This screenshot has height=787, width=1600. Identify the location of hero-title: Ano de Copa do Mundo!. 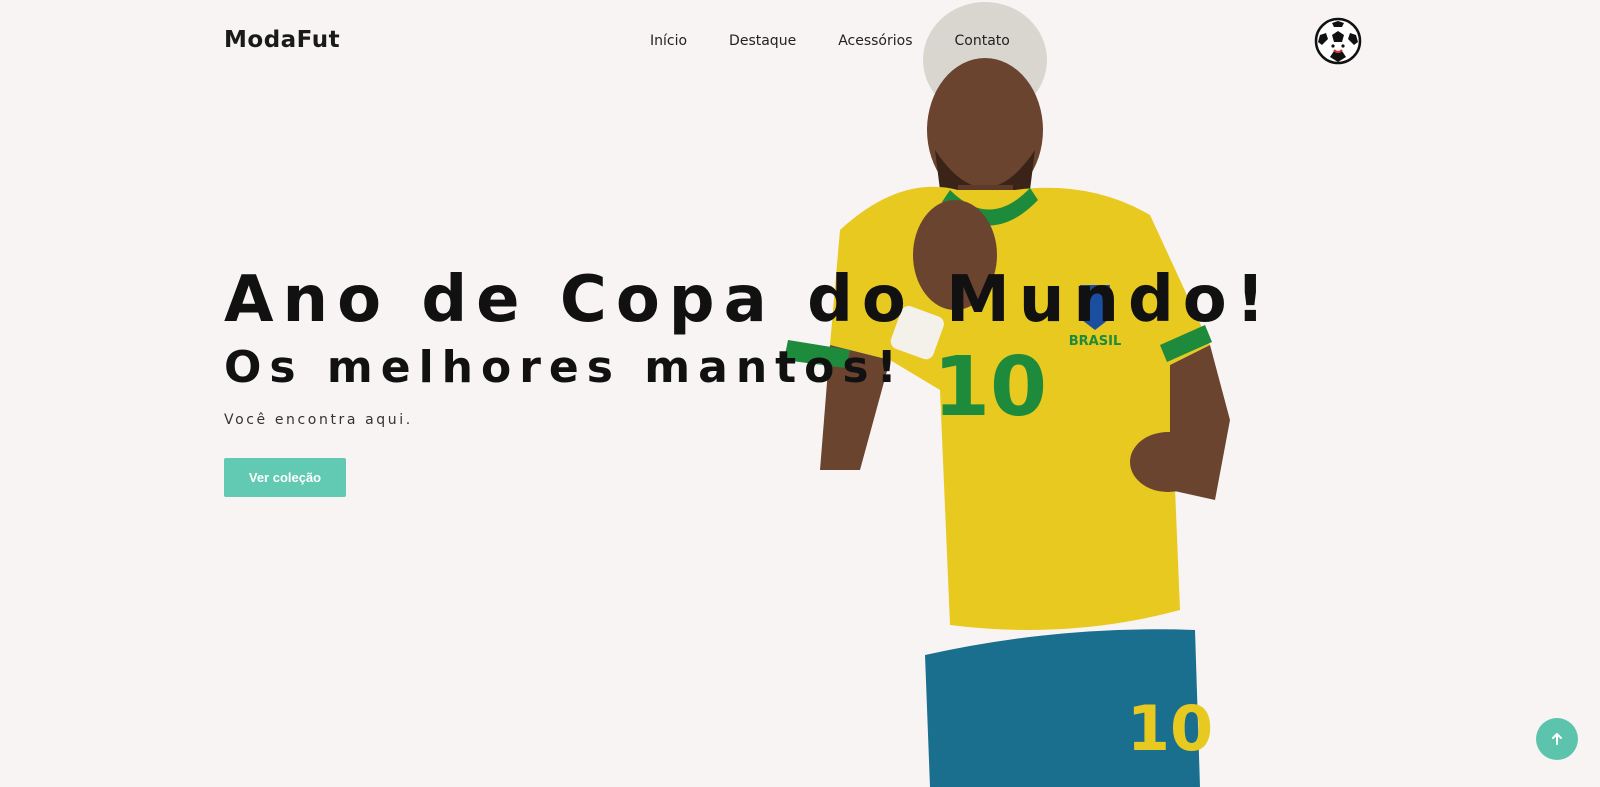
(749, 300).